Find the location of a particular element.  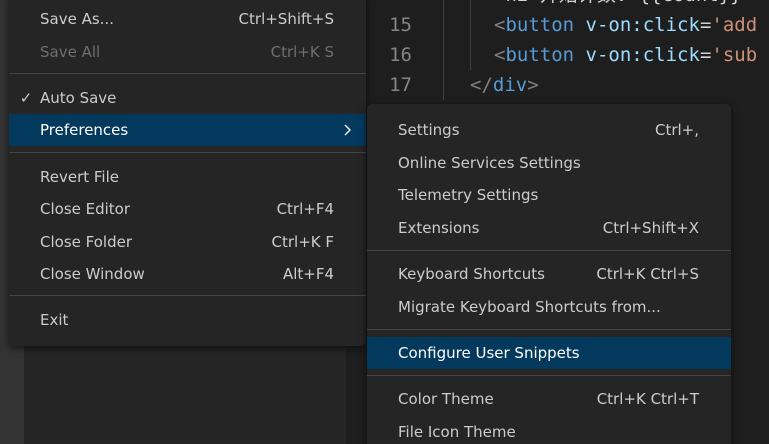

menu-item-keyboard-shortcuts: Keyboard Shortcuts Ctrl+K Ctrl+S is located at coordinates (549, 274).